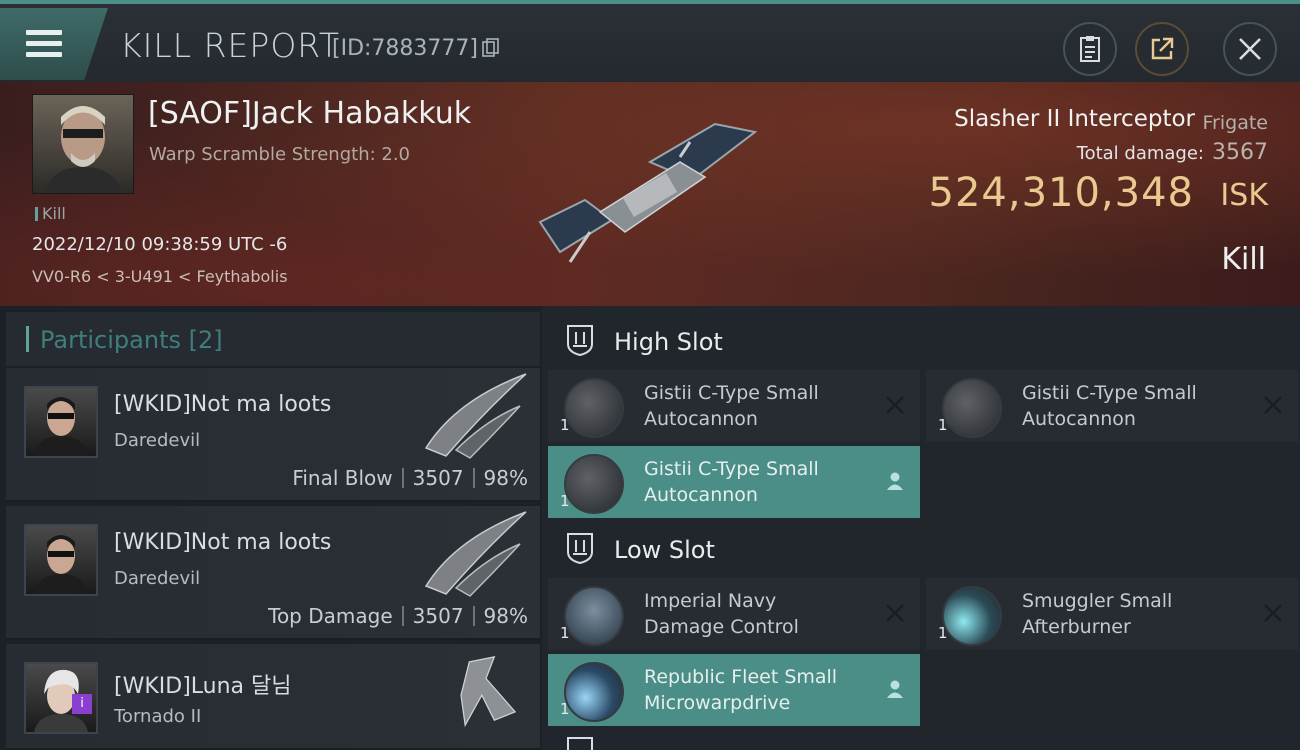  I want to click on victim-ship-name: Slasher II Interceptor, so click(1074, 119).